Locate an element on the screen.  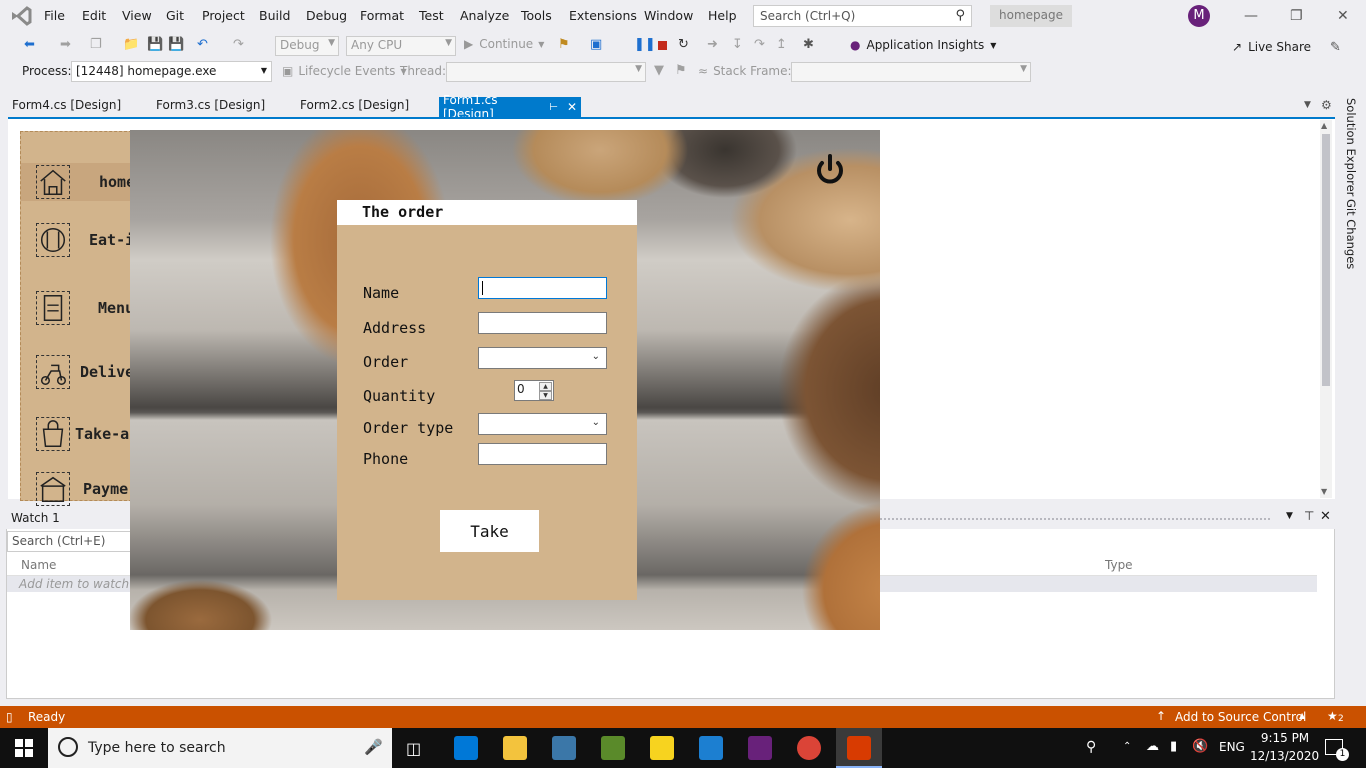
take-button: Take is located at coordinates (489, 531).